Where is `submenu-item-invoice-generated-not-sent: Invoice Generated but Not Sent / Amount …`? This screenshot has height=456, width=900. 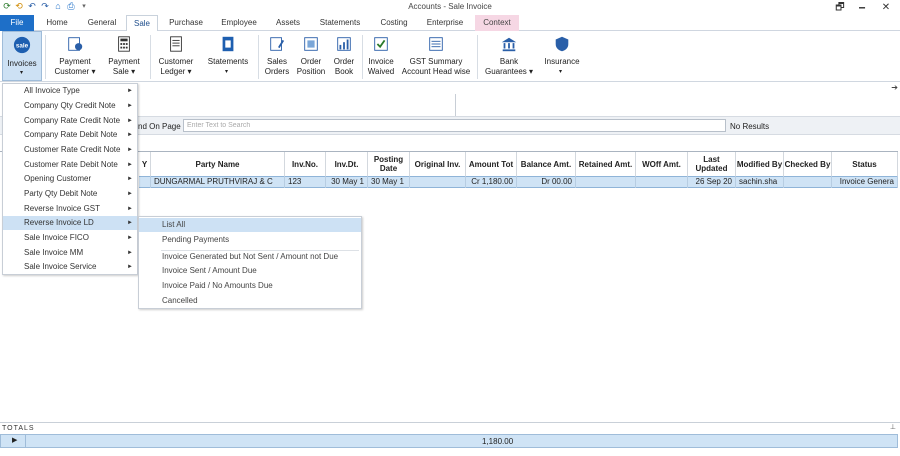 submenu-item-invoice-generated-not-sent: Invoice Generated but Not Sent / Amount … is located at coordinates (250, 257).